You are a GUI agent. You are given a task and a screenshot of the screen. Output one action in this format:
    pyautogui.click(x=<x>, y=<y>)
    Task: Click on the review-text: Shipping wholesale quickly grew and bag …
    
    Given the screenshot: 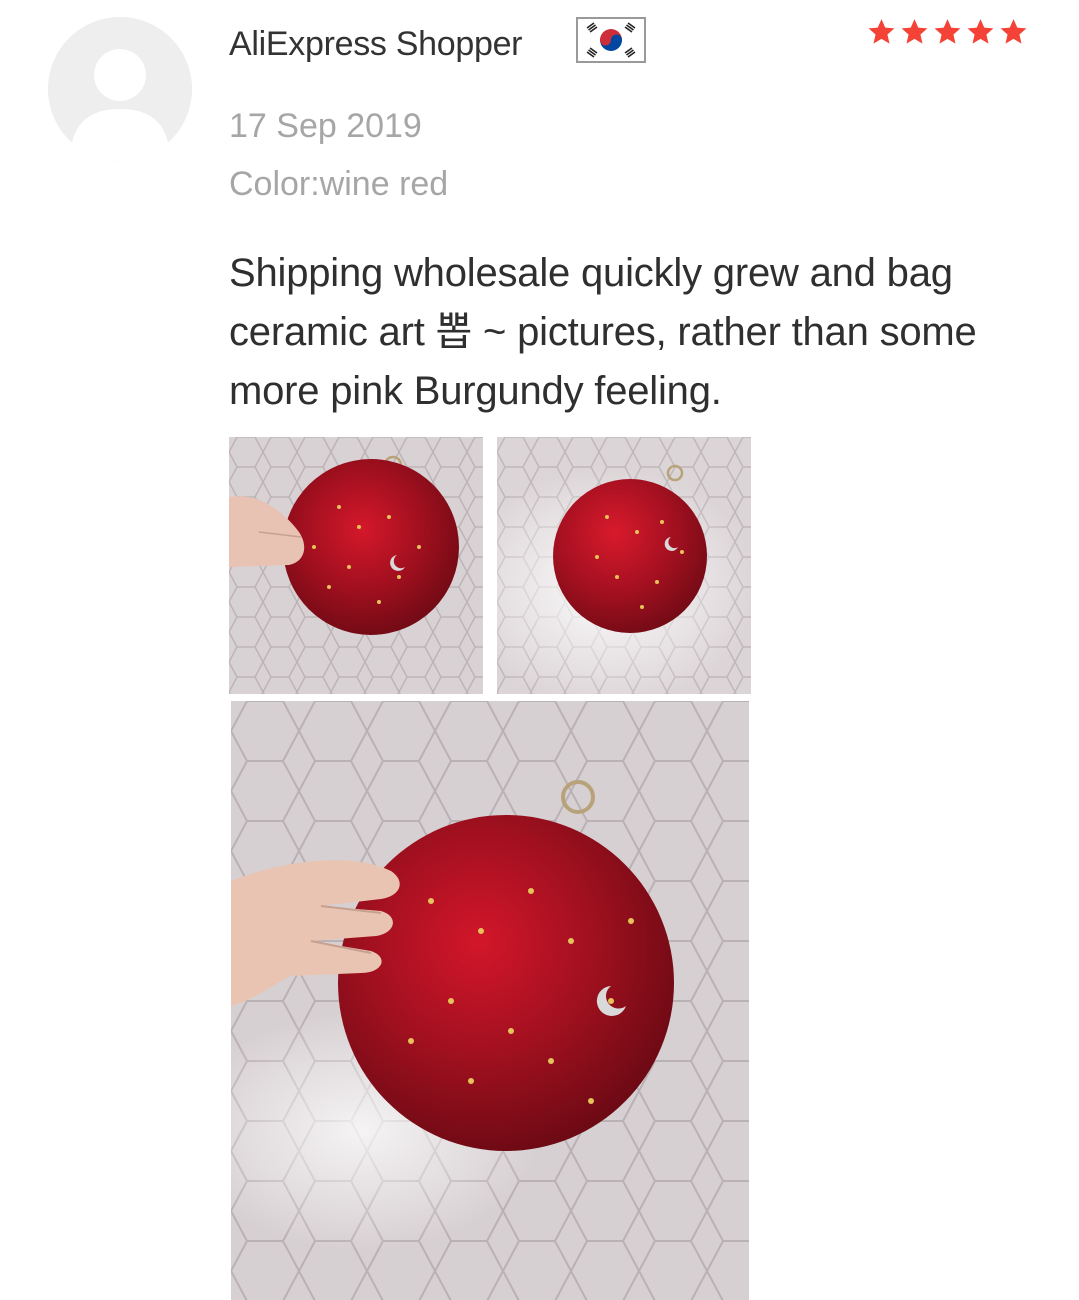 What is the action you would take?
    pyautogui.click(x=603, y=332)
    